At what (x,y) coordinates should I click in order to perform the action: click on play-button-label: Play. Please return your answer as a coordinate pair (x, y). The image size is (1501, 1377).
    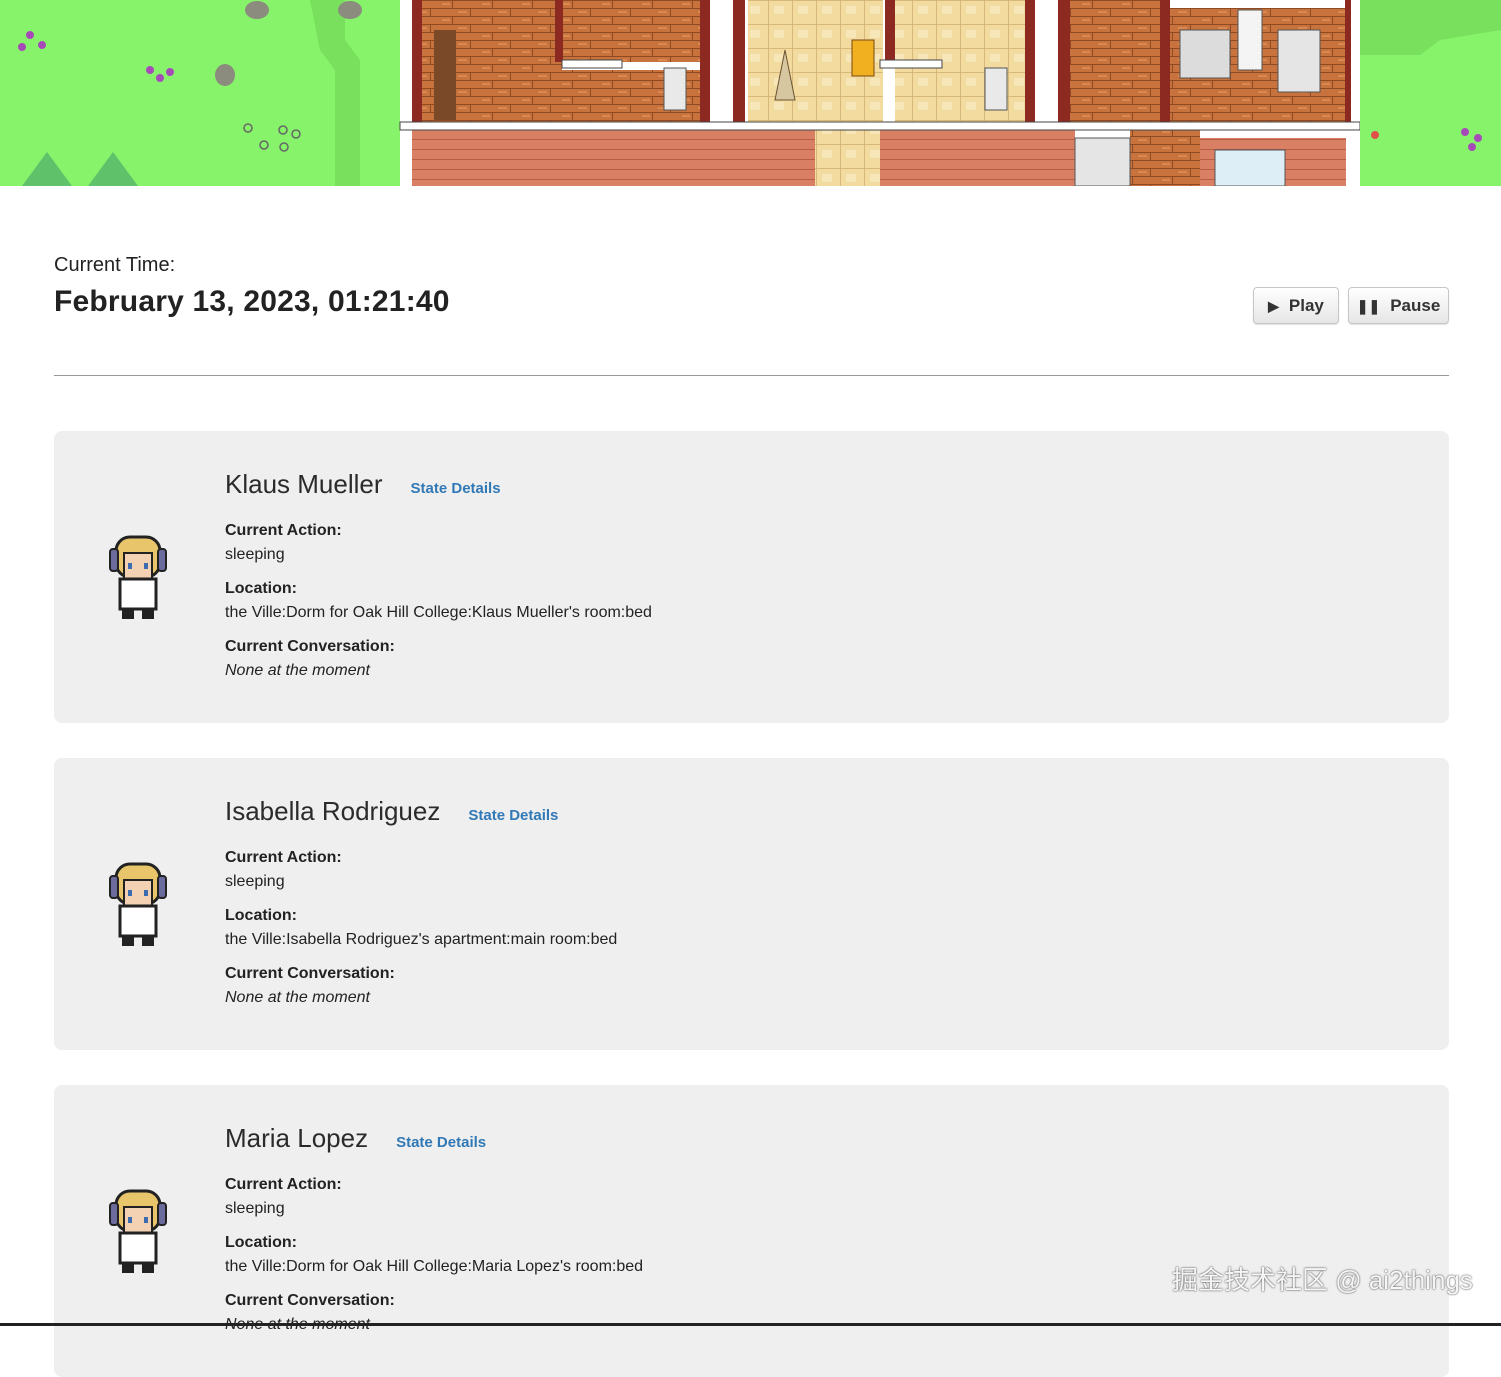
    Looking at the image, I should click on (1306, 305).